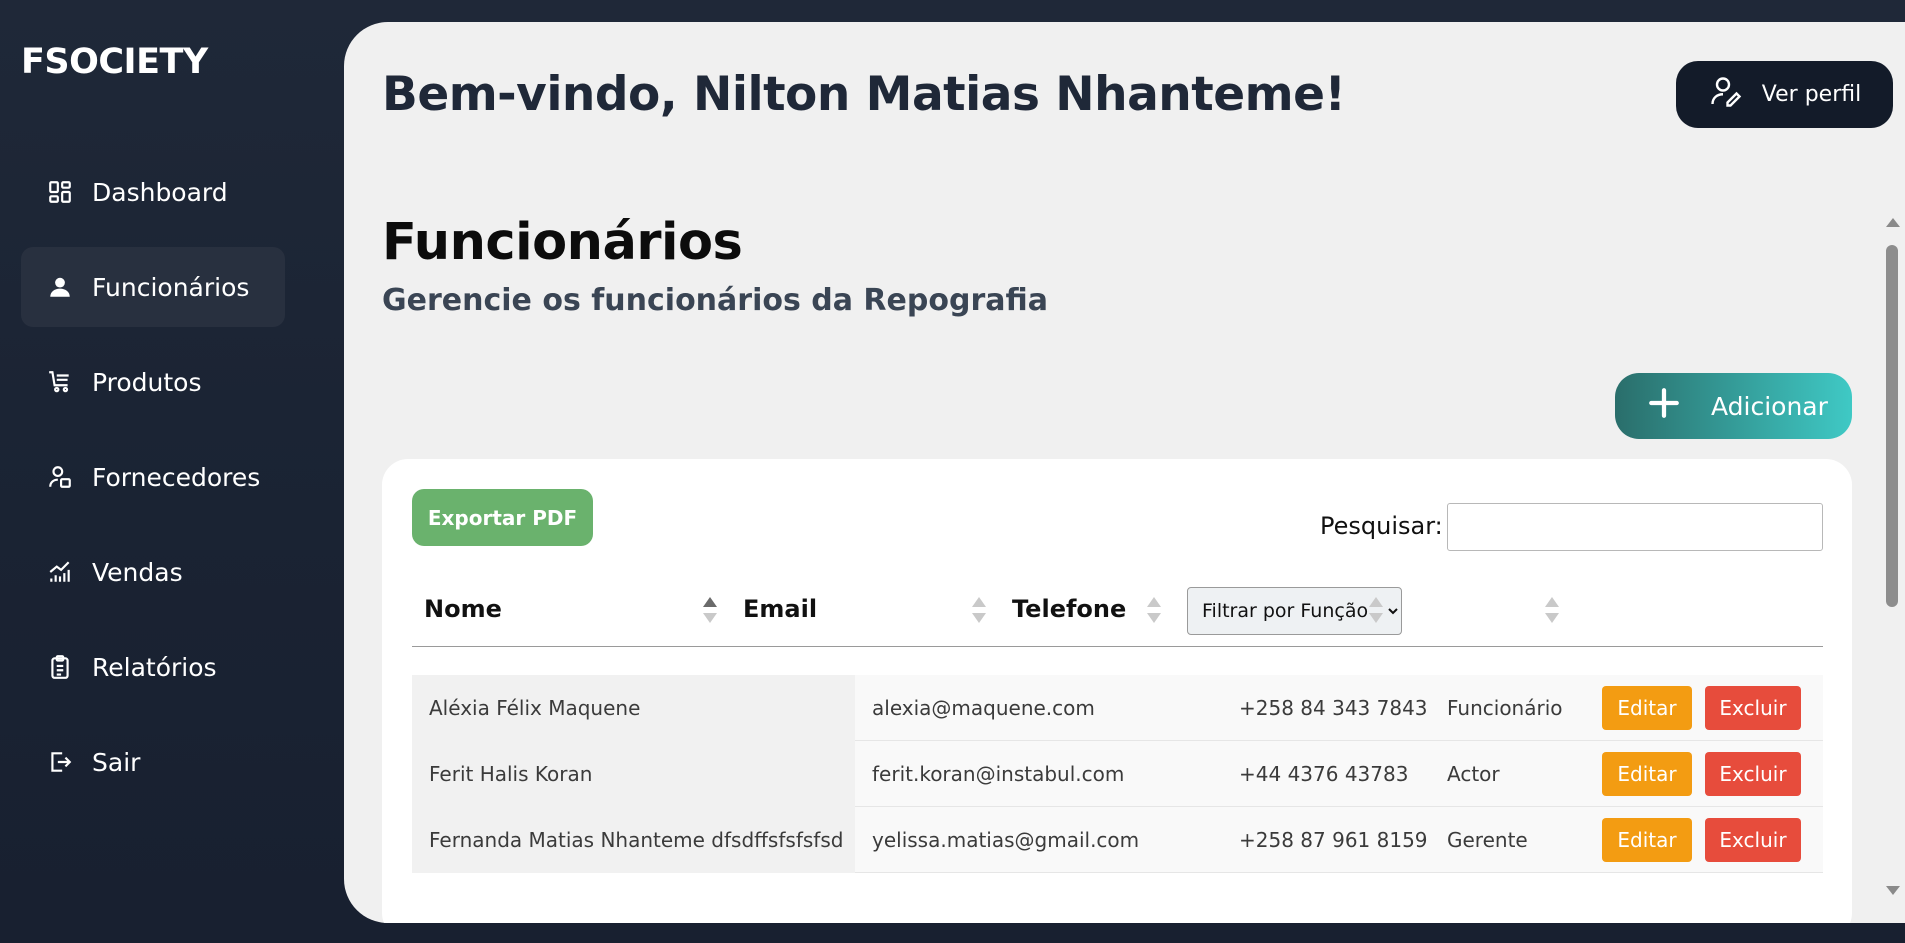 The width and height of the screenshot is (1905, 943). I want to click on cart-icon, so click(60, 382).